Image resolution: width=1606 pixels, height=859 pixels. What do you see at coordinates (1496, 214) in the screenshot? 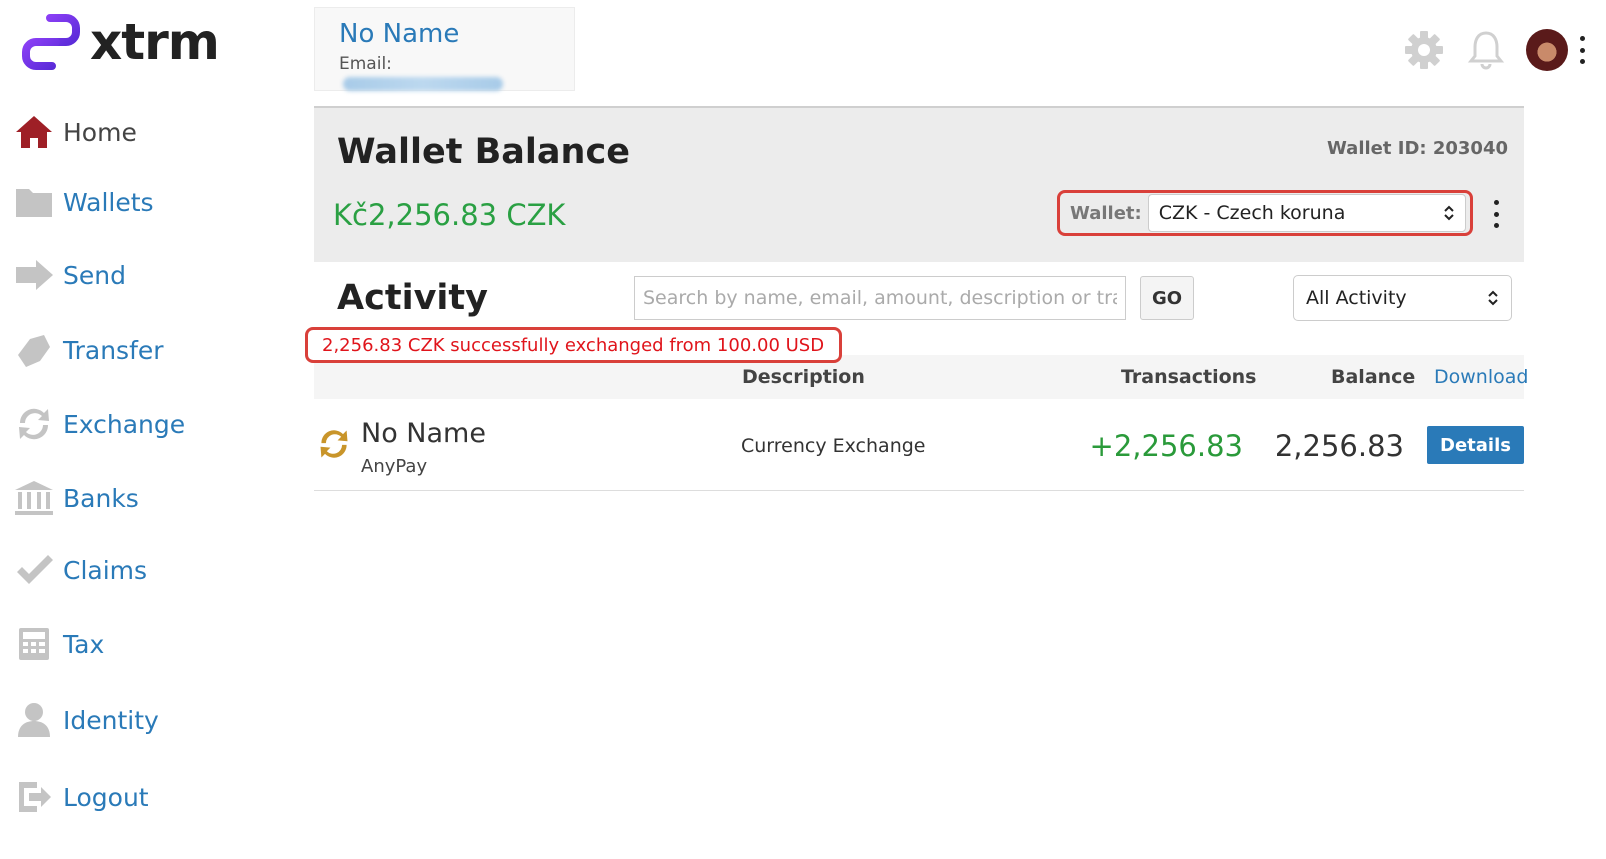
I see `wallet-options-kebab-icon` at bounding box center [1496, 214].